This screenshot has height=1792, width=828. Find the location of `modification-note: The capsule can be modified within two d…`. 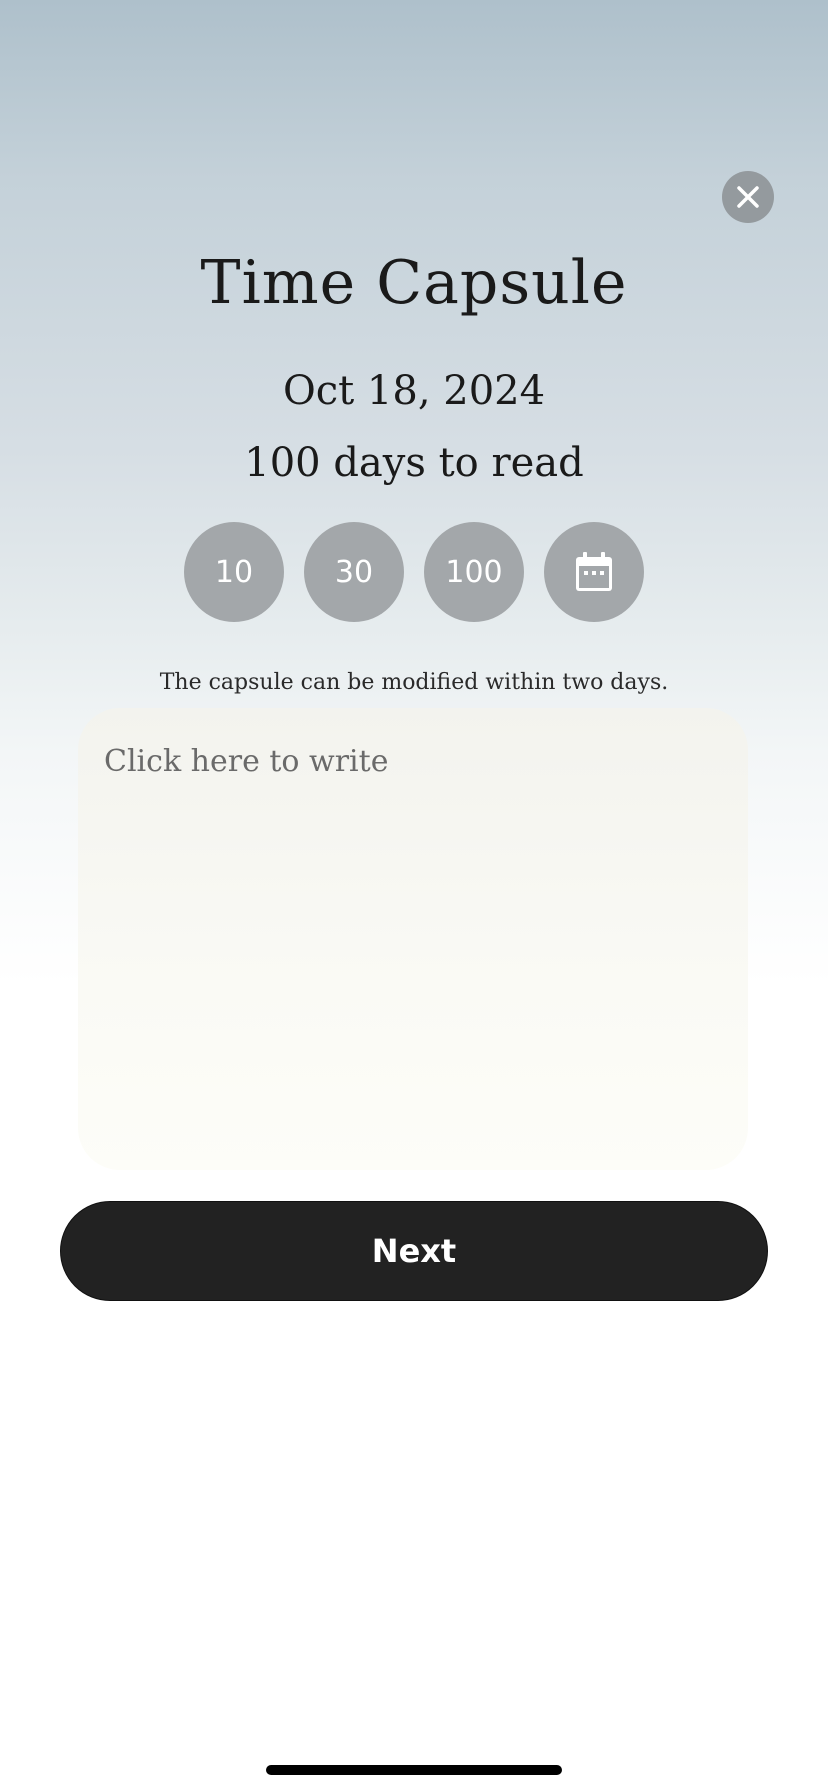

modification-note: The capsule can be modified within two d… is located at coordinates (414, 682).